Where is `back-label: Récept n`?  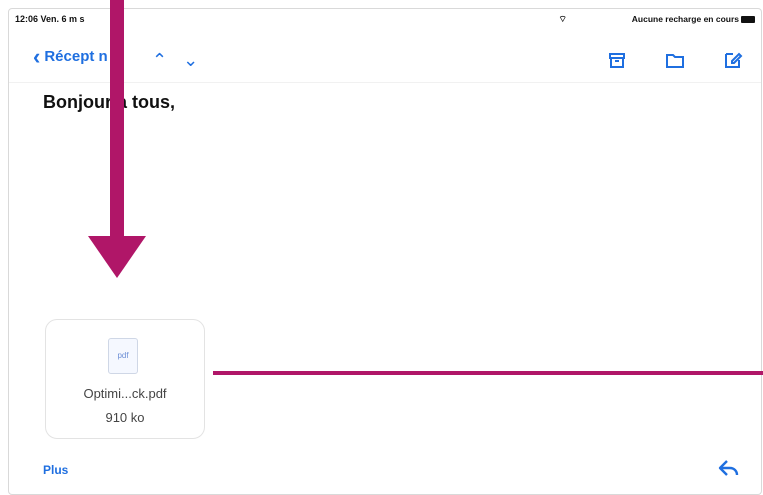 back-label: Récept n is located at coordinates (76, 56).